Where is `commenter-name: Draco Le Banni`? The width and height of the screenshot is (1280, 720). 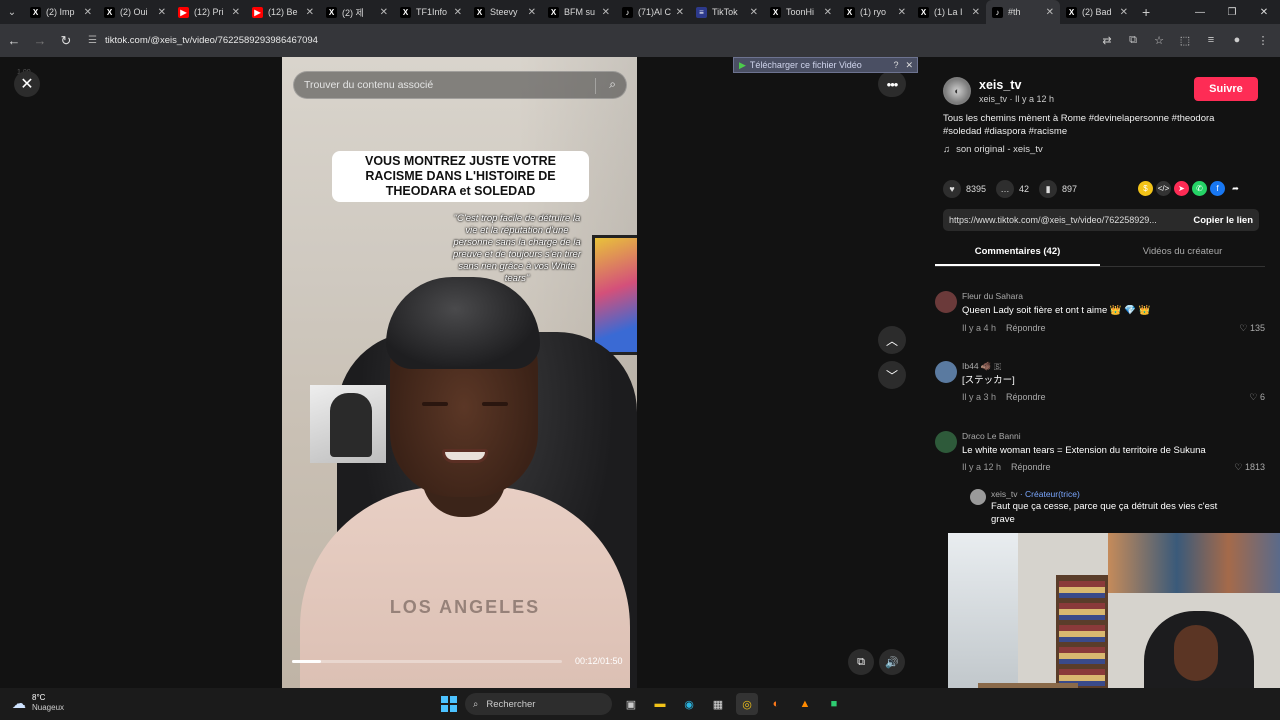
commenter-name: Draco Le Banni is located at coordinates (991, 436).